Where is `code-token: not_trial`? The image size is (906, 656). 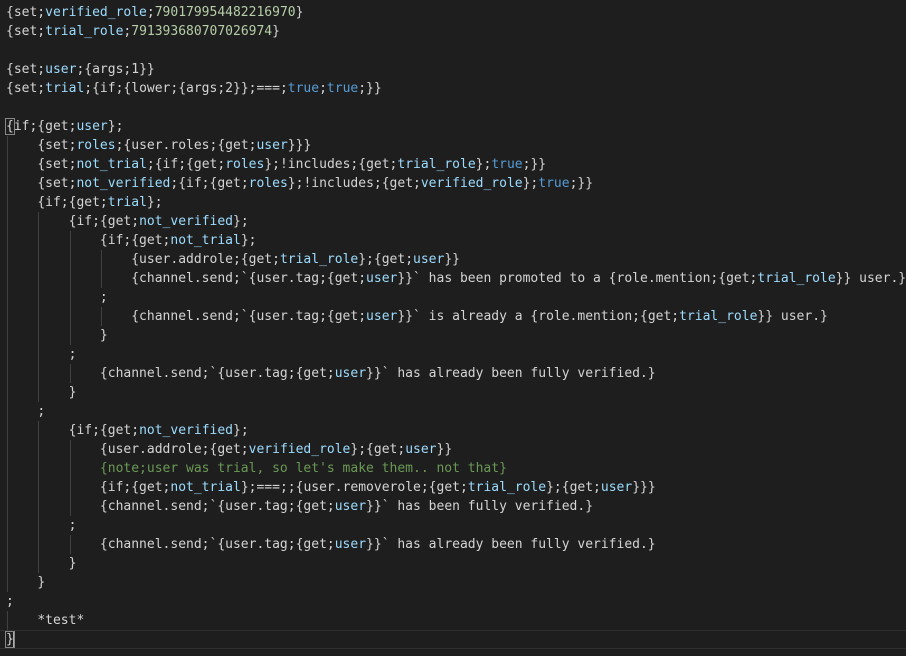 code-token: not_trial is located at coordinates (205, 487).